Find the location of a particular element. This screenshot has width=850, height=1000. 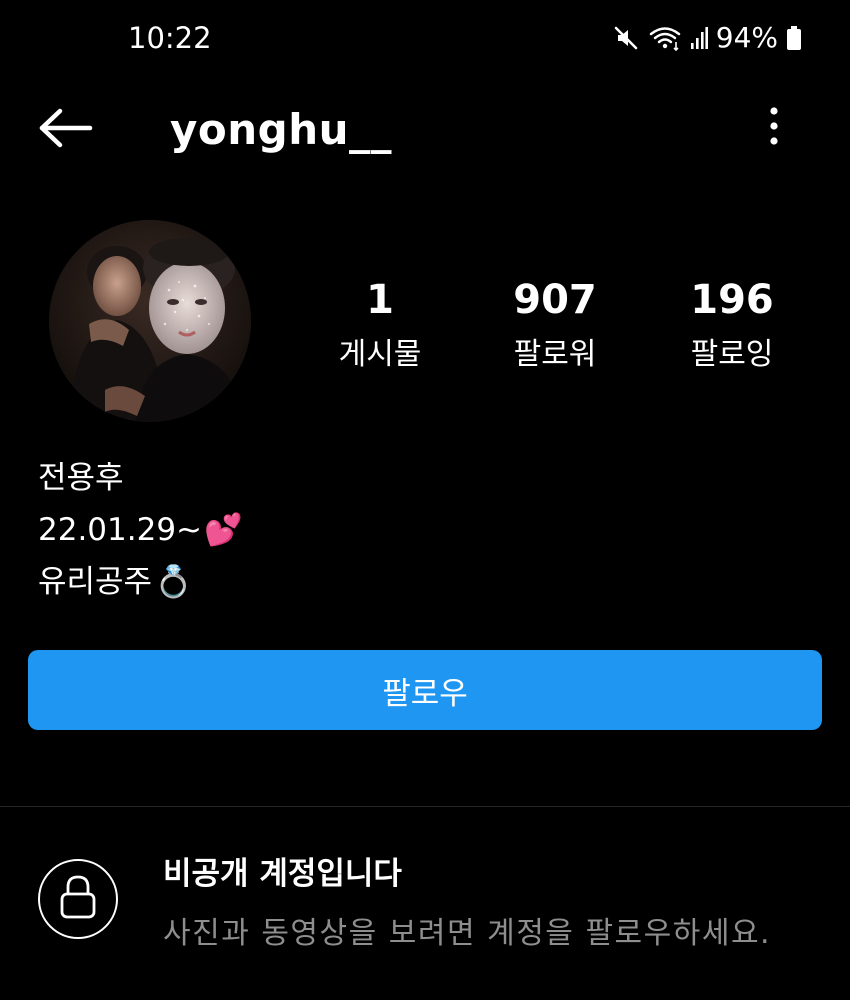

signal-icon is located at coordinates (699, 38).